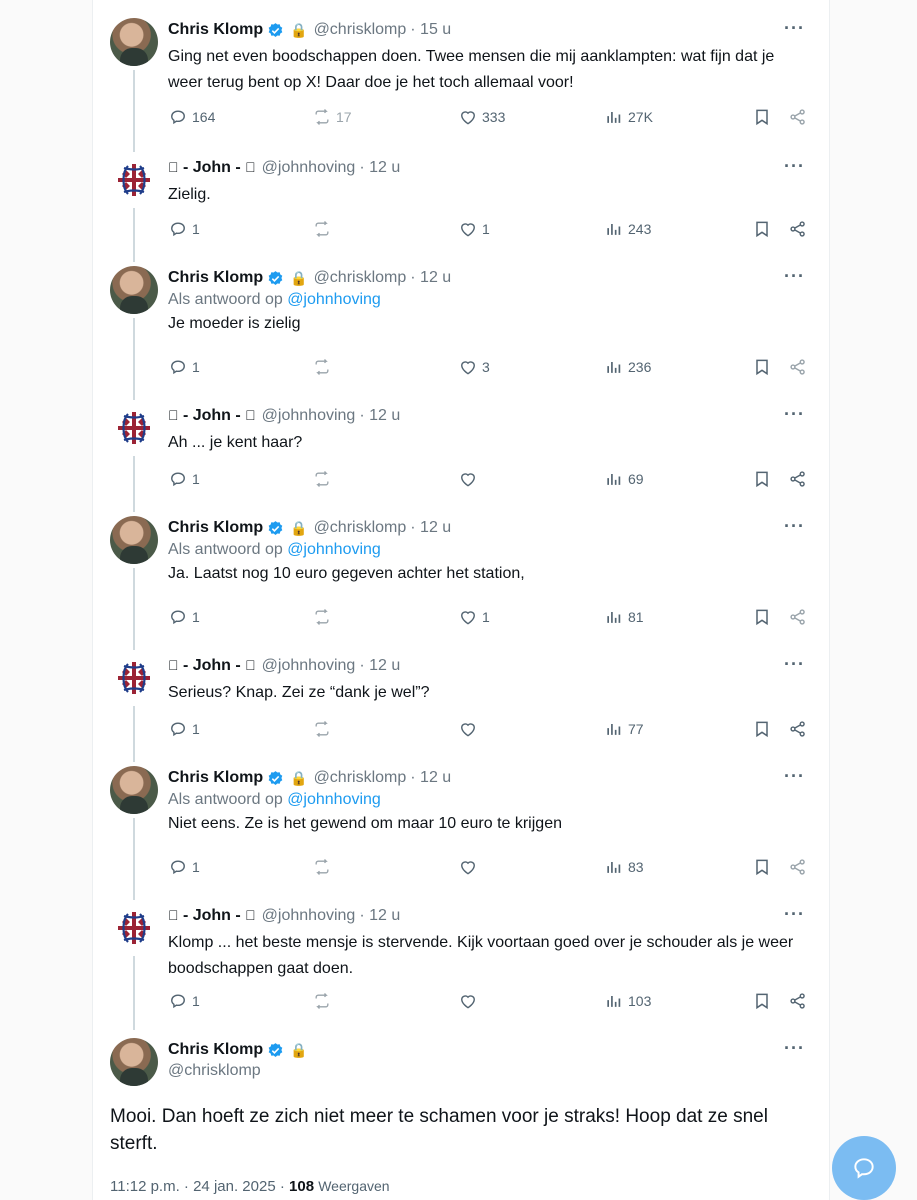 Image resolution: width=917 pixels, height=1200 pixels. Describe the element at coordinates (191, 117) in the screenshot. I see `reply-button: 164` at that location.